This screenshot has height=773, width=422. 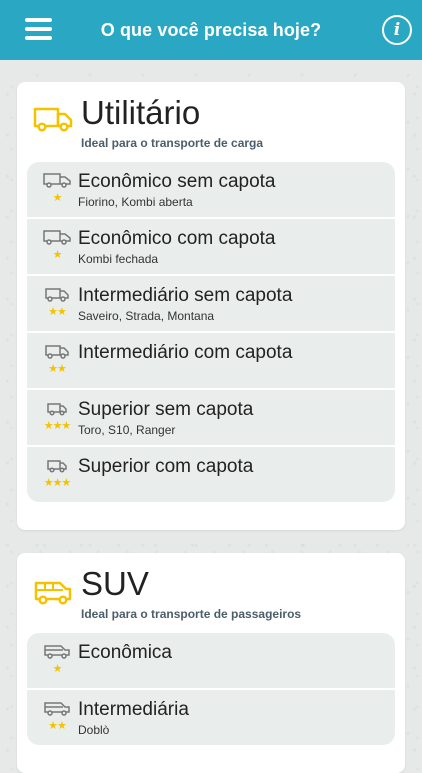 I want to click on item-title: Superior com capota, so click(x=166, y=466).